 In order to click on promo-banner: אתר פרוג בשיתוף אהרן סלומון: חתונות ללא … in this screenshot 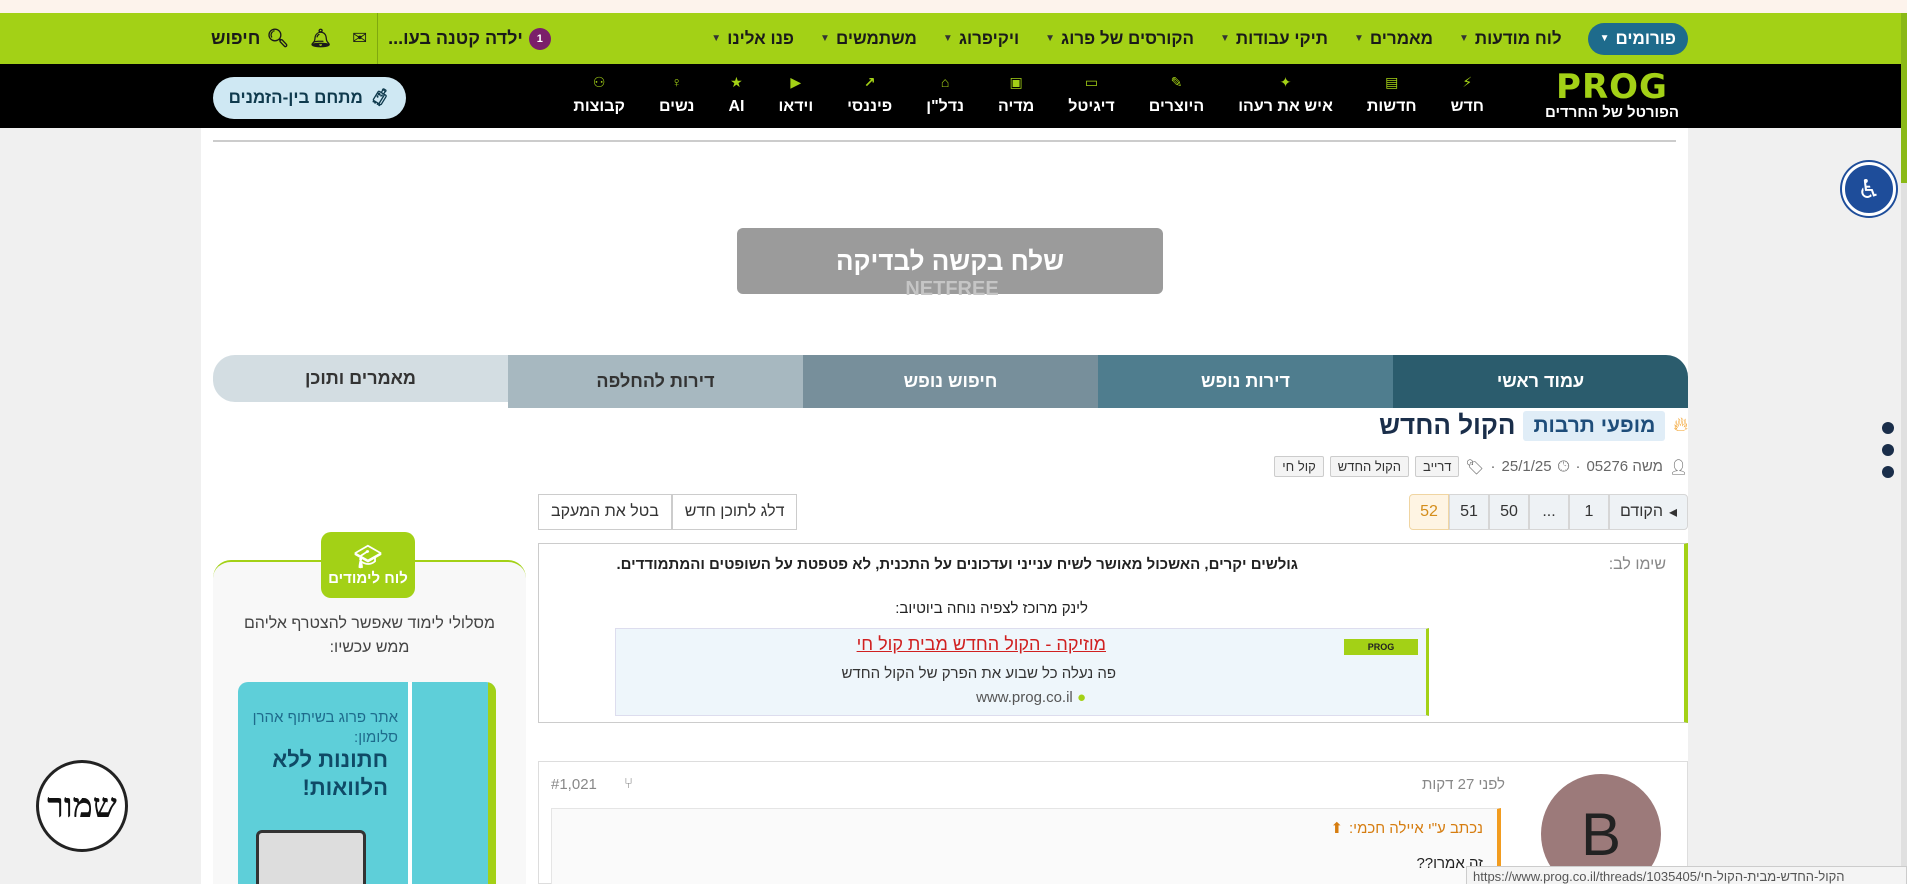, I will do `click(367, 783)`.